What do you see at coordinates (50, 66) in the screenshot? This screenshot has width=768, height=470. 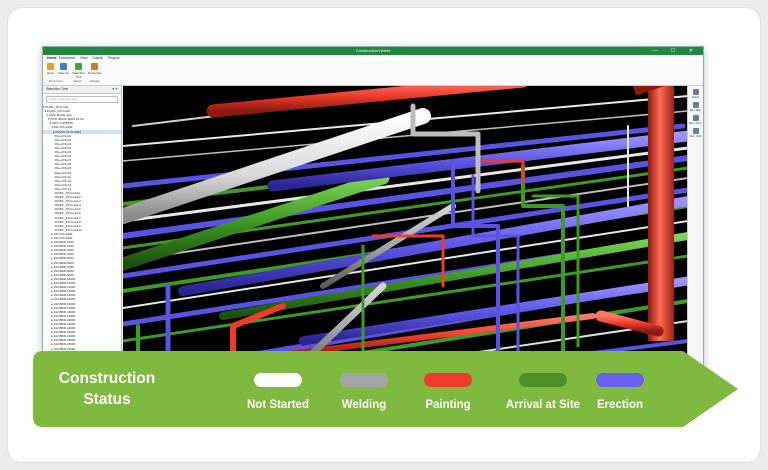 I see `folder-icon` at bounding box center [50, 66].